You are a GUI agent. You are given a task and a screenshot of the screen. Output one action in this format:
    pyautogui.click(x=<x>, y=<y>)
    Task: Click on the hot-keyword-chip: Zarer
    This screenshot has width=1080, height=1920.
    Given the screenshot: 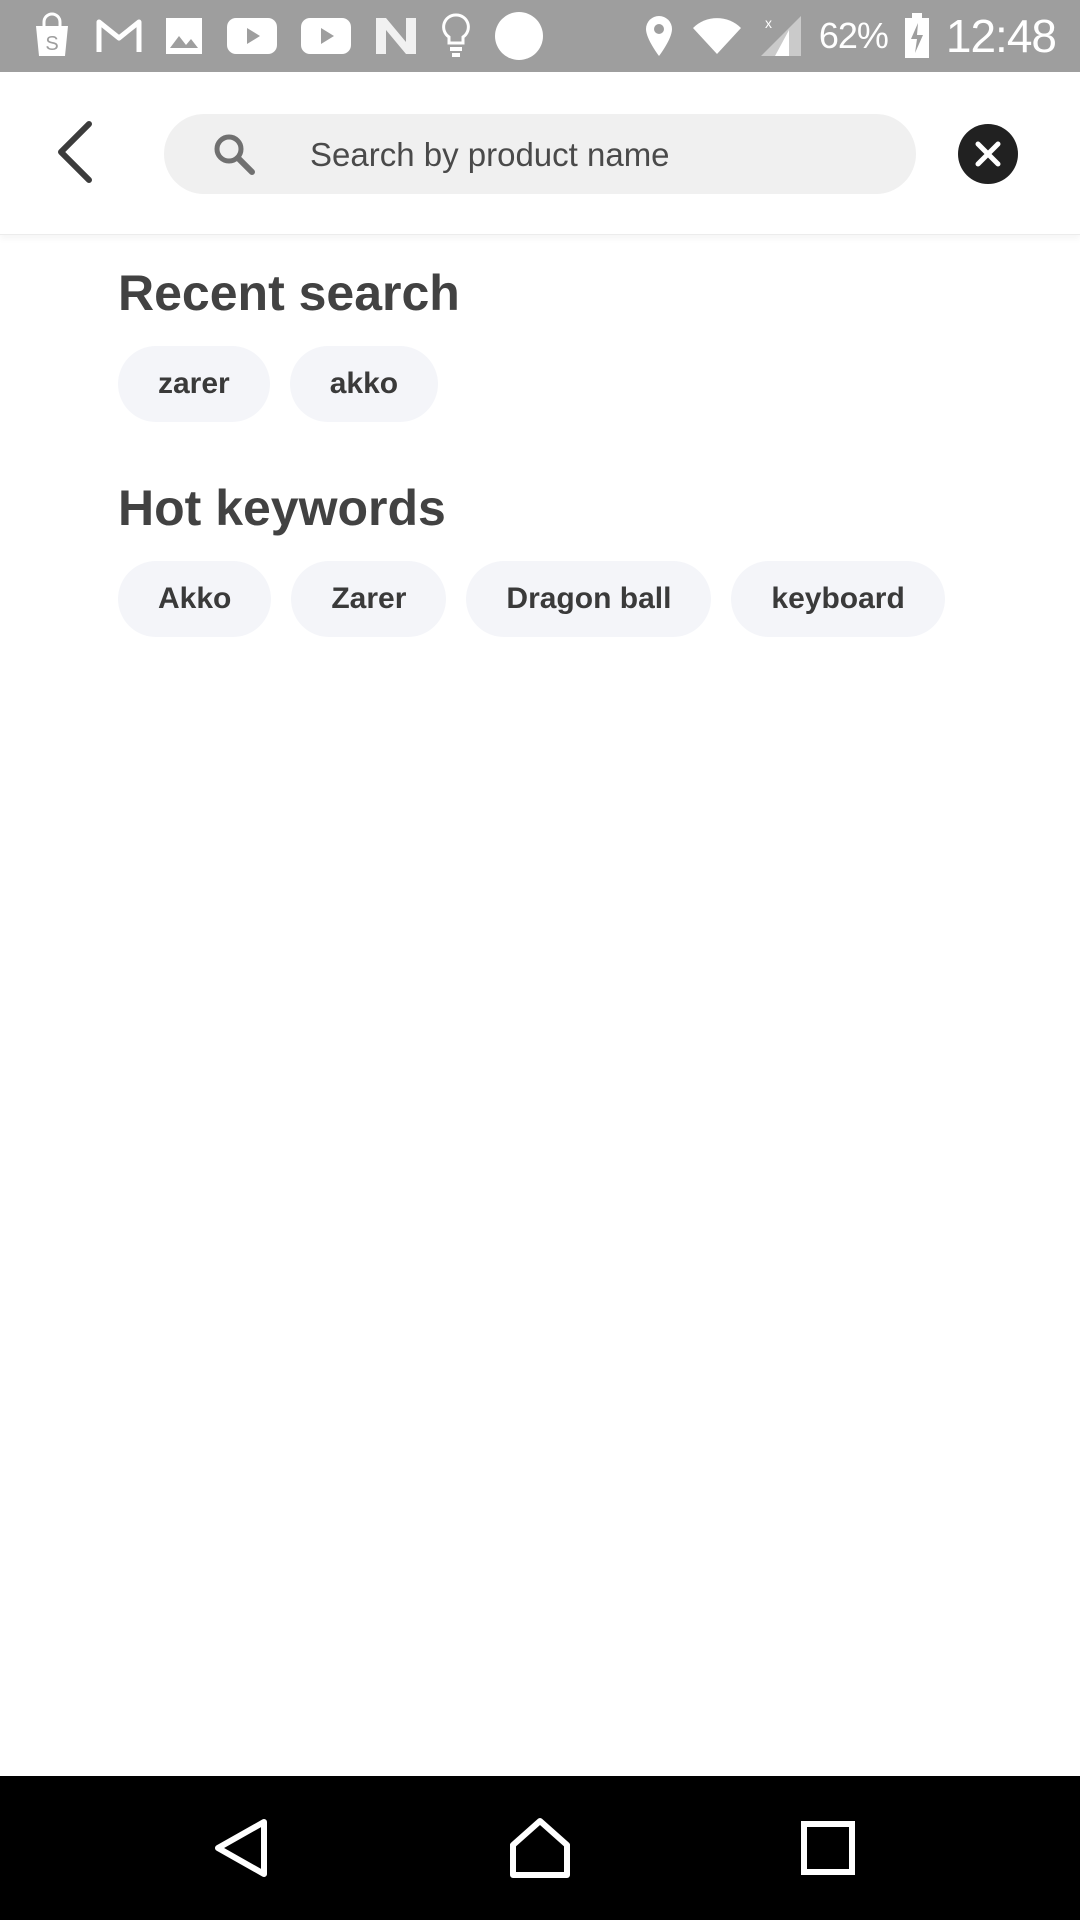 What is the action you would take?
    pyautogui.click(x=369, y=599)
    